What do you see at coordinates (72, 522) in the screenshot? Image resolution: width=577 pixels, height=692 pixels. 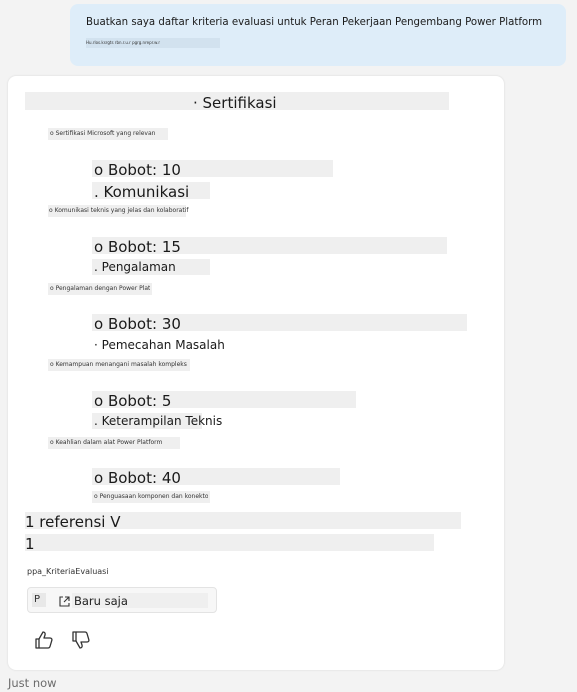 I see `references-toggle: 1 referensi V` at bounding box center [72, 522].